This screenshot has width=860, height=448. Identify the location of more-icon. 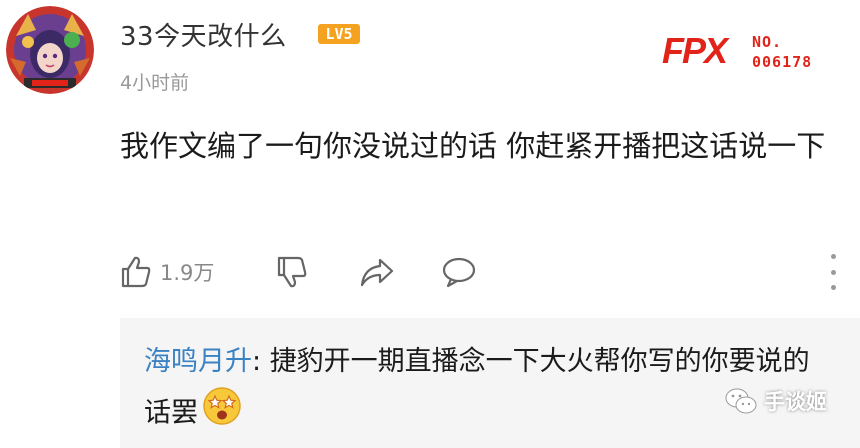
(833, 272).